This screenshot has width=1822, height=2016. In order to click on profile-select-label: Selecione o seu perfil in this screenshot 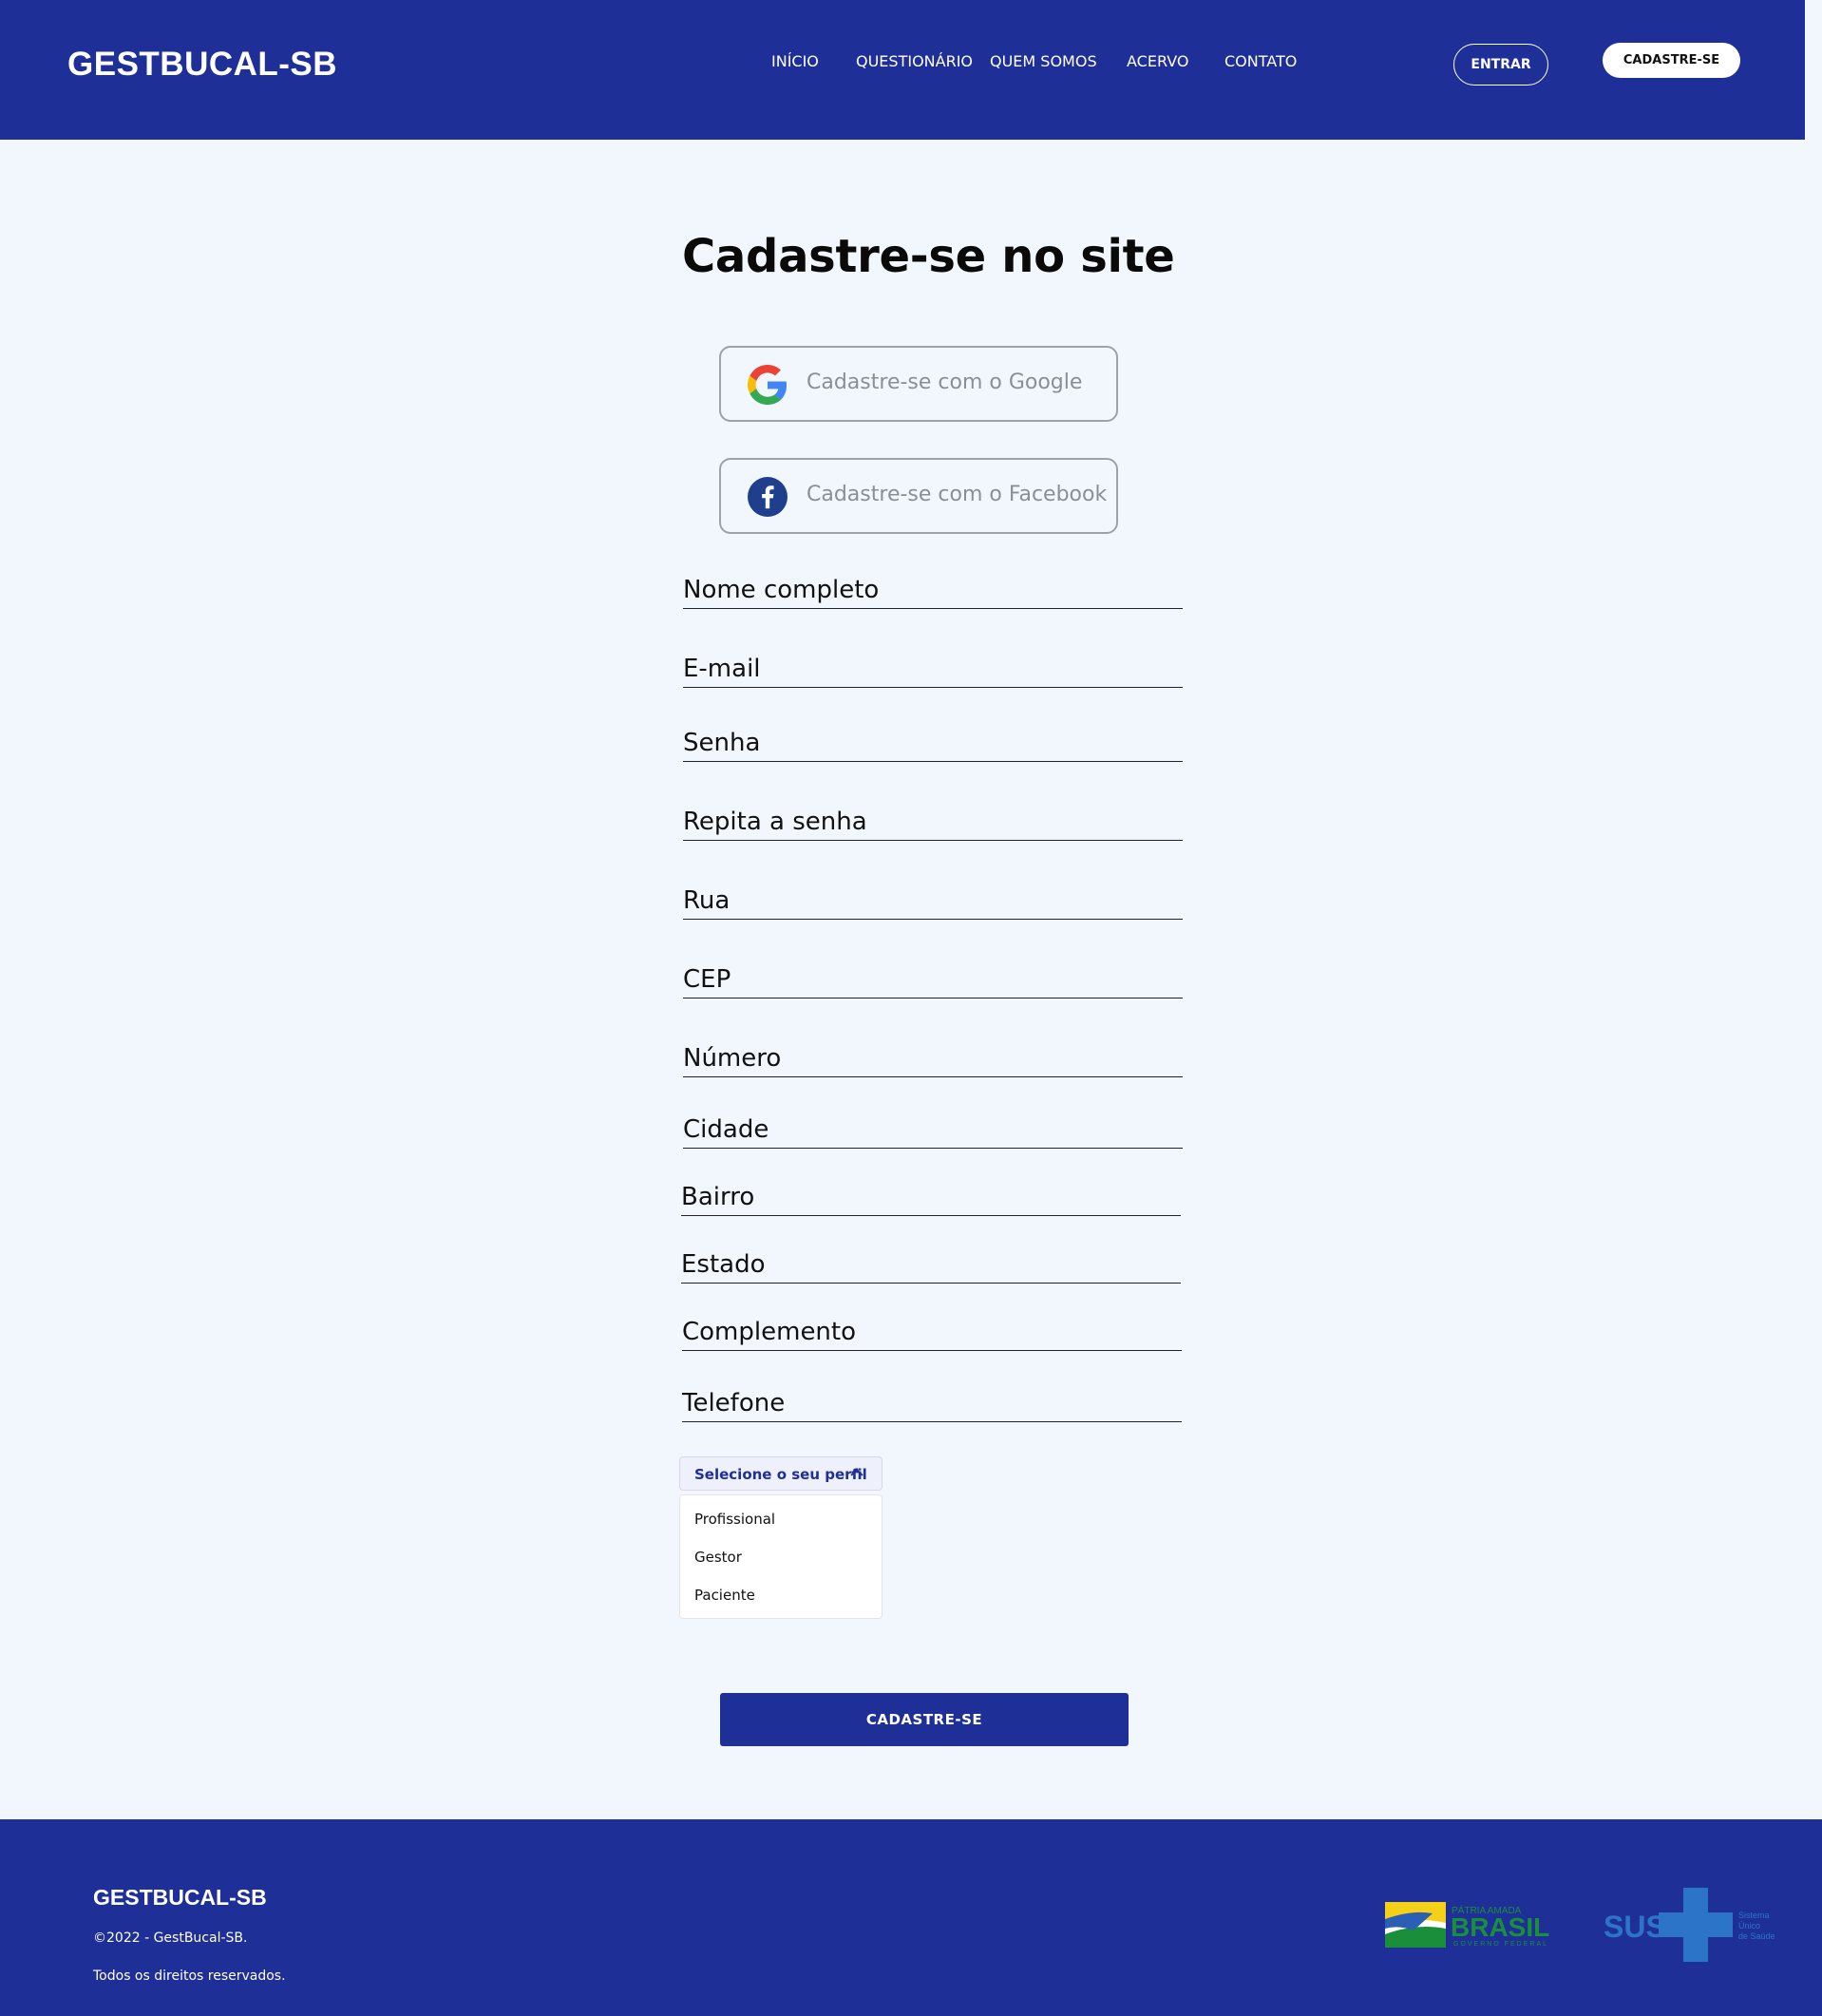, I will do `click(780, 1474)`.